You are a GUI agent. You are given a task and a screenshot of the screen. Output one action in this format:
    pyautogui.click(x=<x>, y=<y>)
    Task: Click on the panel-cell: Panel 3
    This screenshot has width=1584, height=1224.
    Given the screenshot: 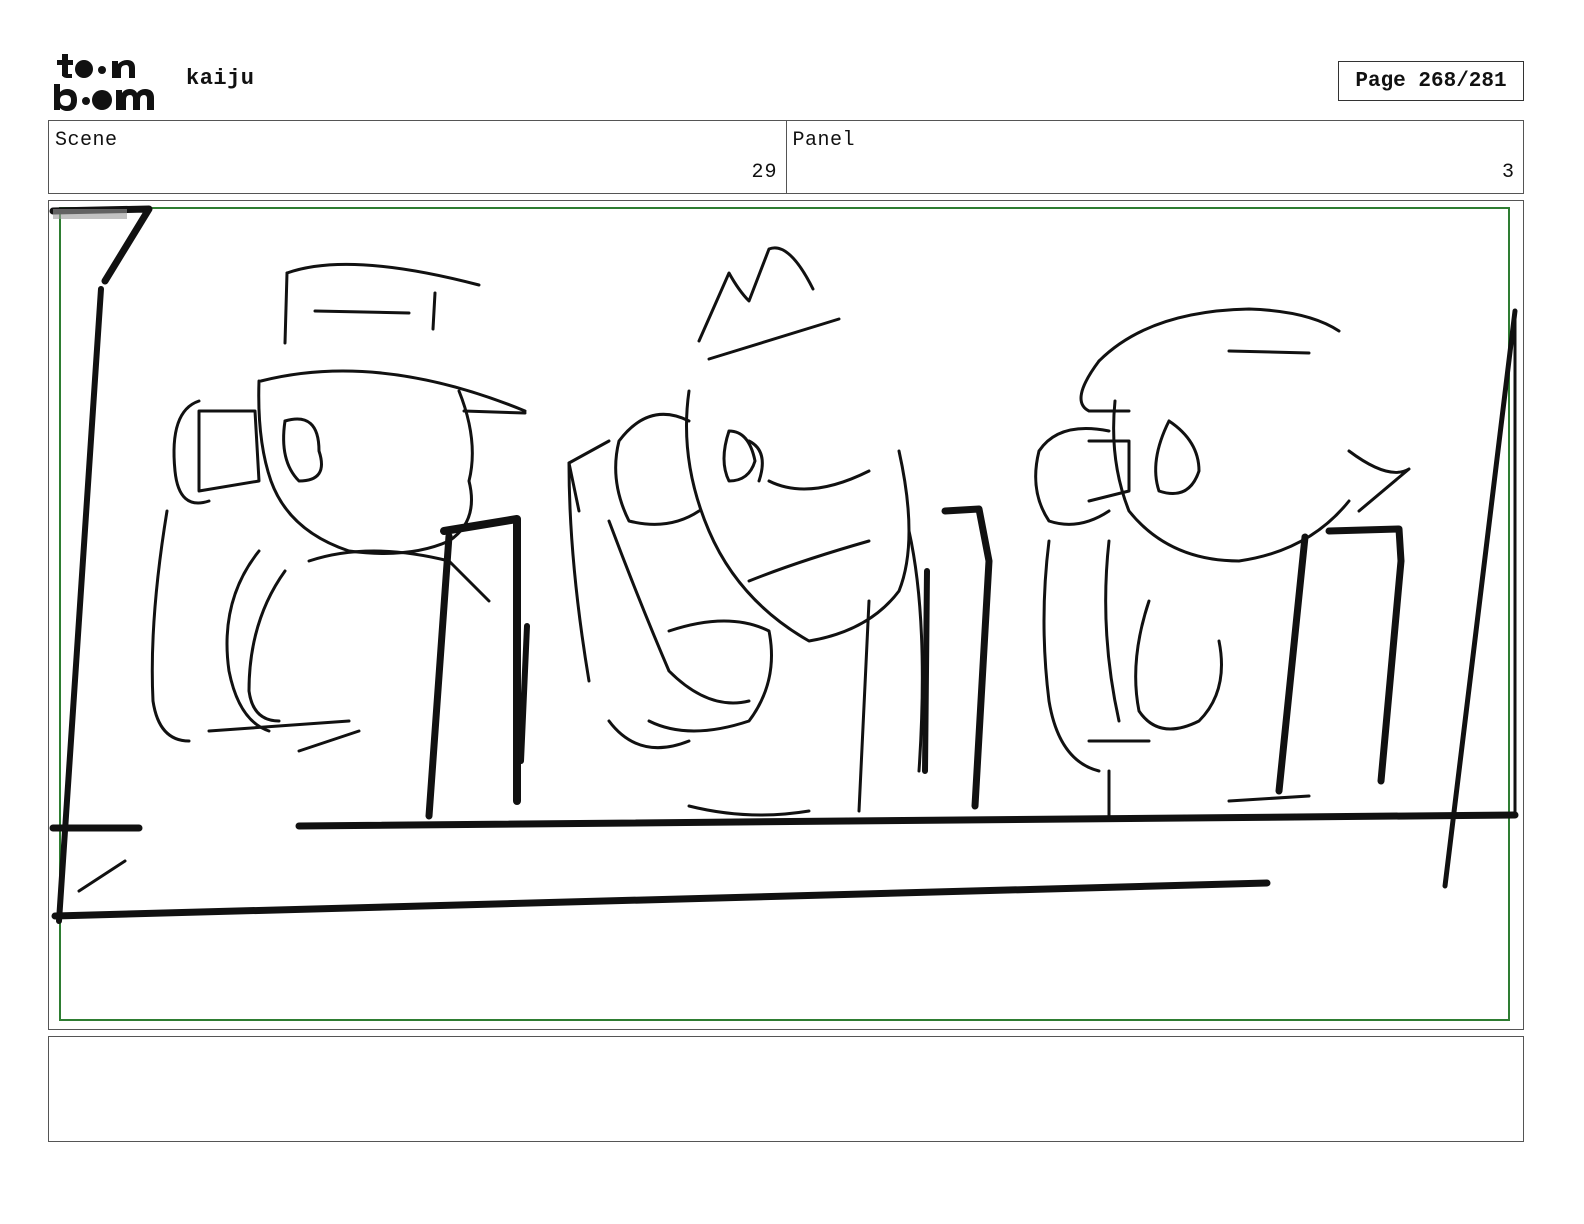 What is the action you would take?
    pyautogui.click(x=1154, y=157)
    